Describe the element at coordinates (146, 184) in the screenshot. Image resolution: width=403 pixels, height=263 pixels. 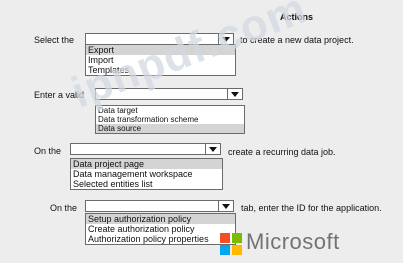
I see `q3-option-selected-entities-list: Selected entities list` at that location.